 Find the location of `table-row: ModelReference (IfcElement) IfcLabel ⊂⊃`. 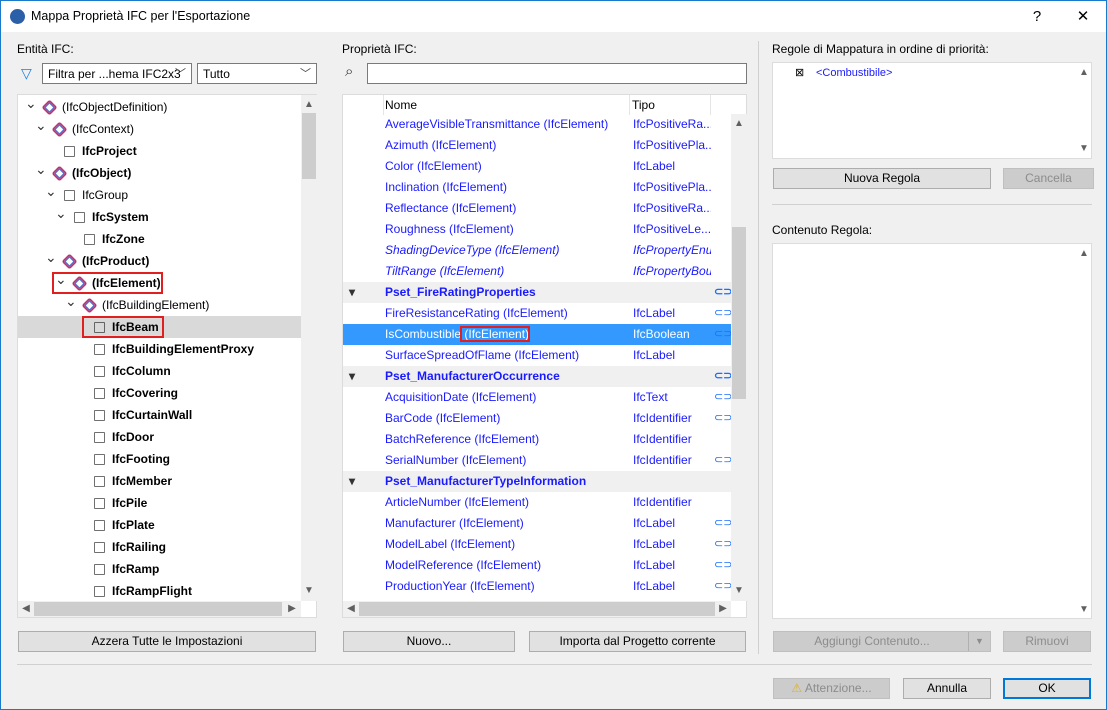

table-row: ModelReference (IfcElement) IfcLabel ⊂⊃ is located at coordinates (537, 565).